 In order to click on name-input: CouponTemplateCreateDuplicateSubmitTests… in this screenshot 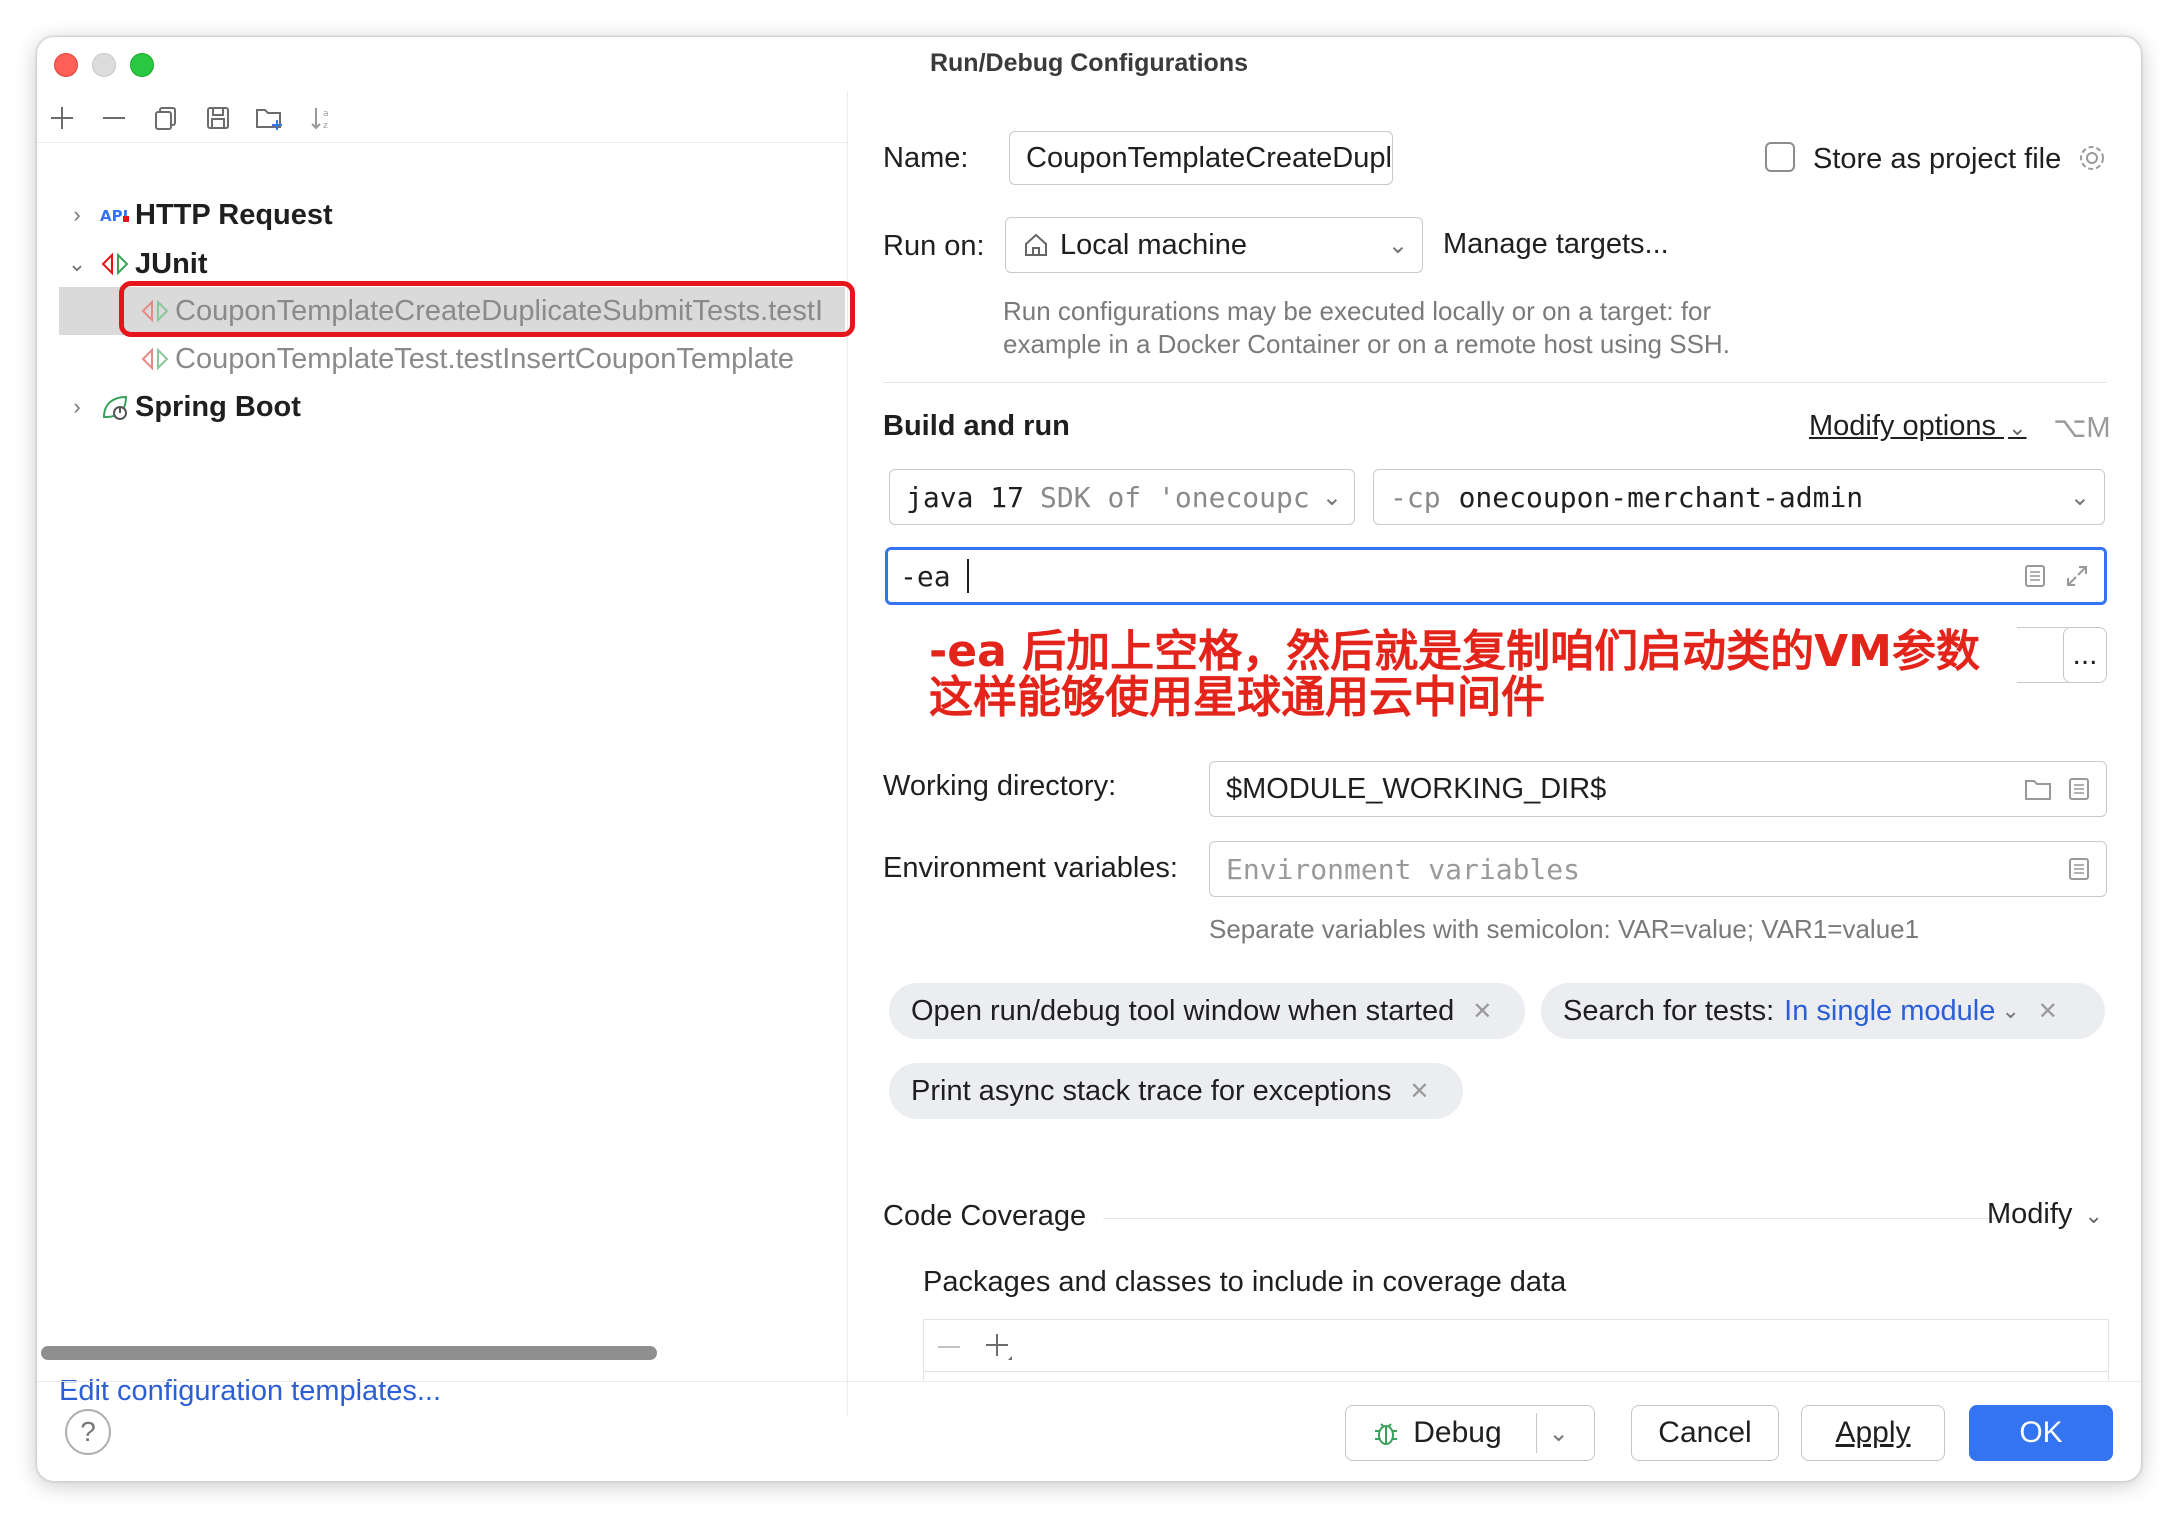, I will do `click(1201, 158)`.